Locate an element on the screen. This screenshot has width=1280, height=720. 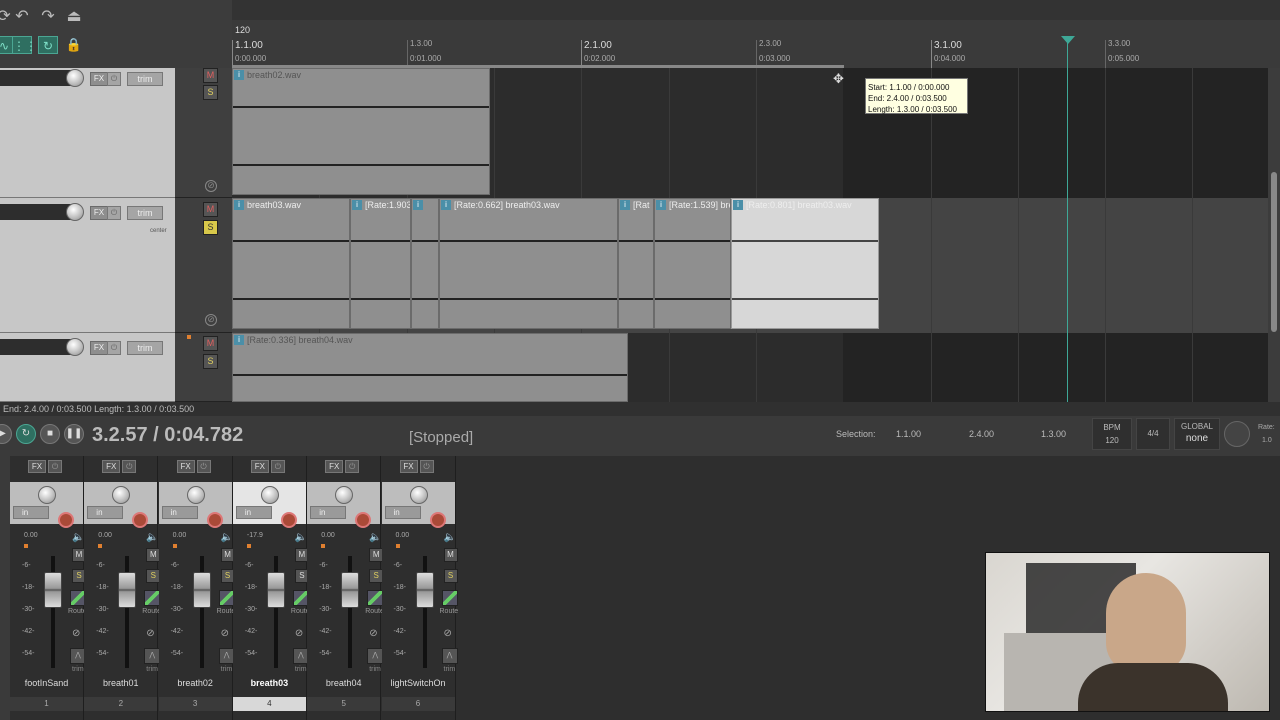
selection-end: 2.4.00 is located at coordinates (981, 434).